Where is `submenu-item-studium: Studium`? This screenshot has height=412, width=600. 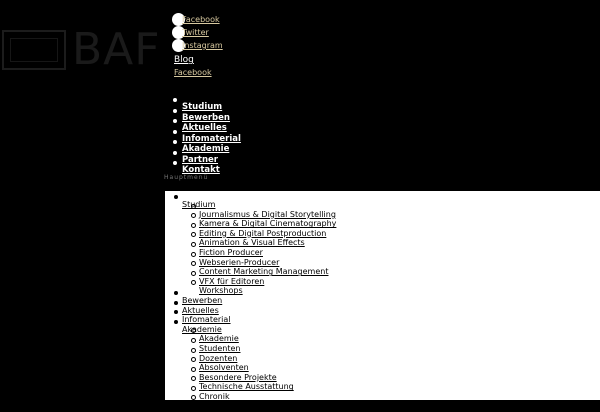
submenu-item-studium: Studium is located at coordinates (254, 200).